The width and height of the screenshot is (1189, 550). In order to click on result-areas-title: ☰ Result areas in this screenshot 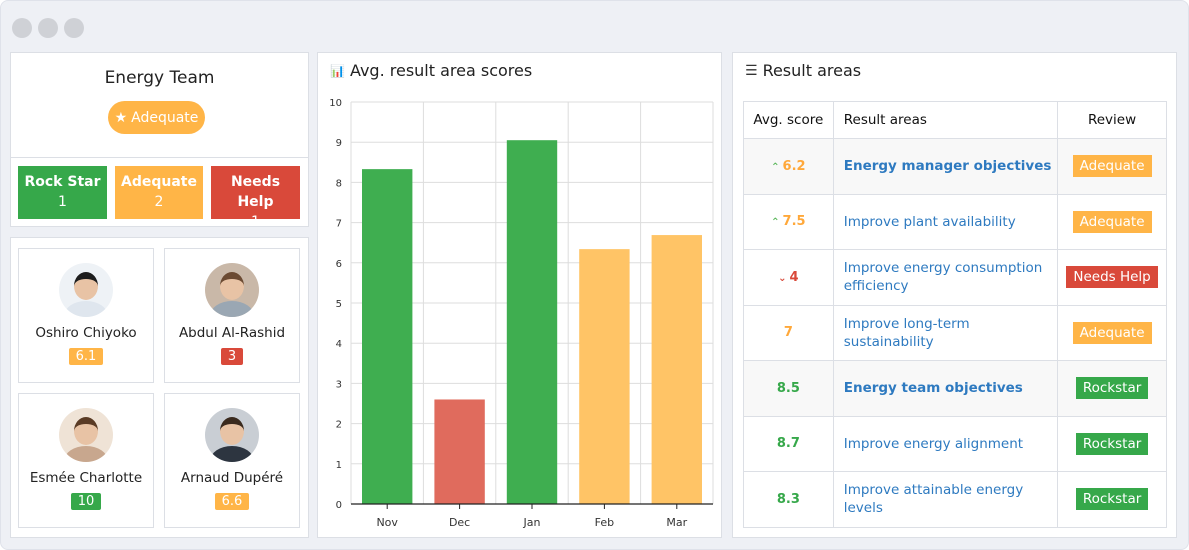, I will do `click(803, 70)`.